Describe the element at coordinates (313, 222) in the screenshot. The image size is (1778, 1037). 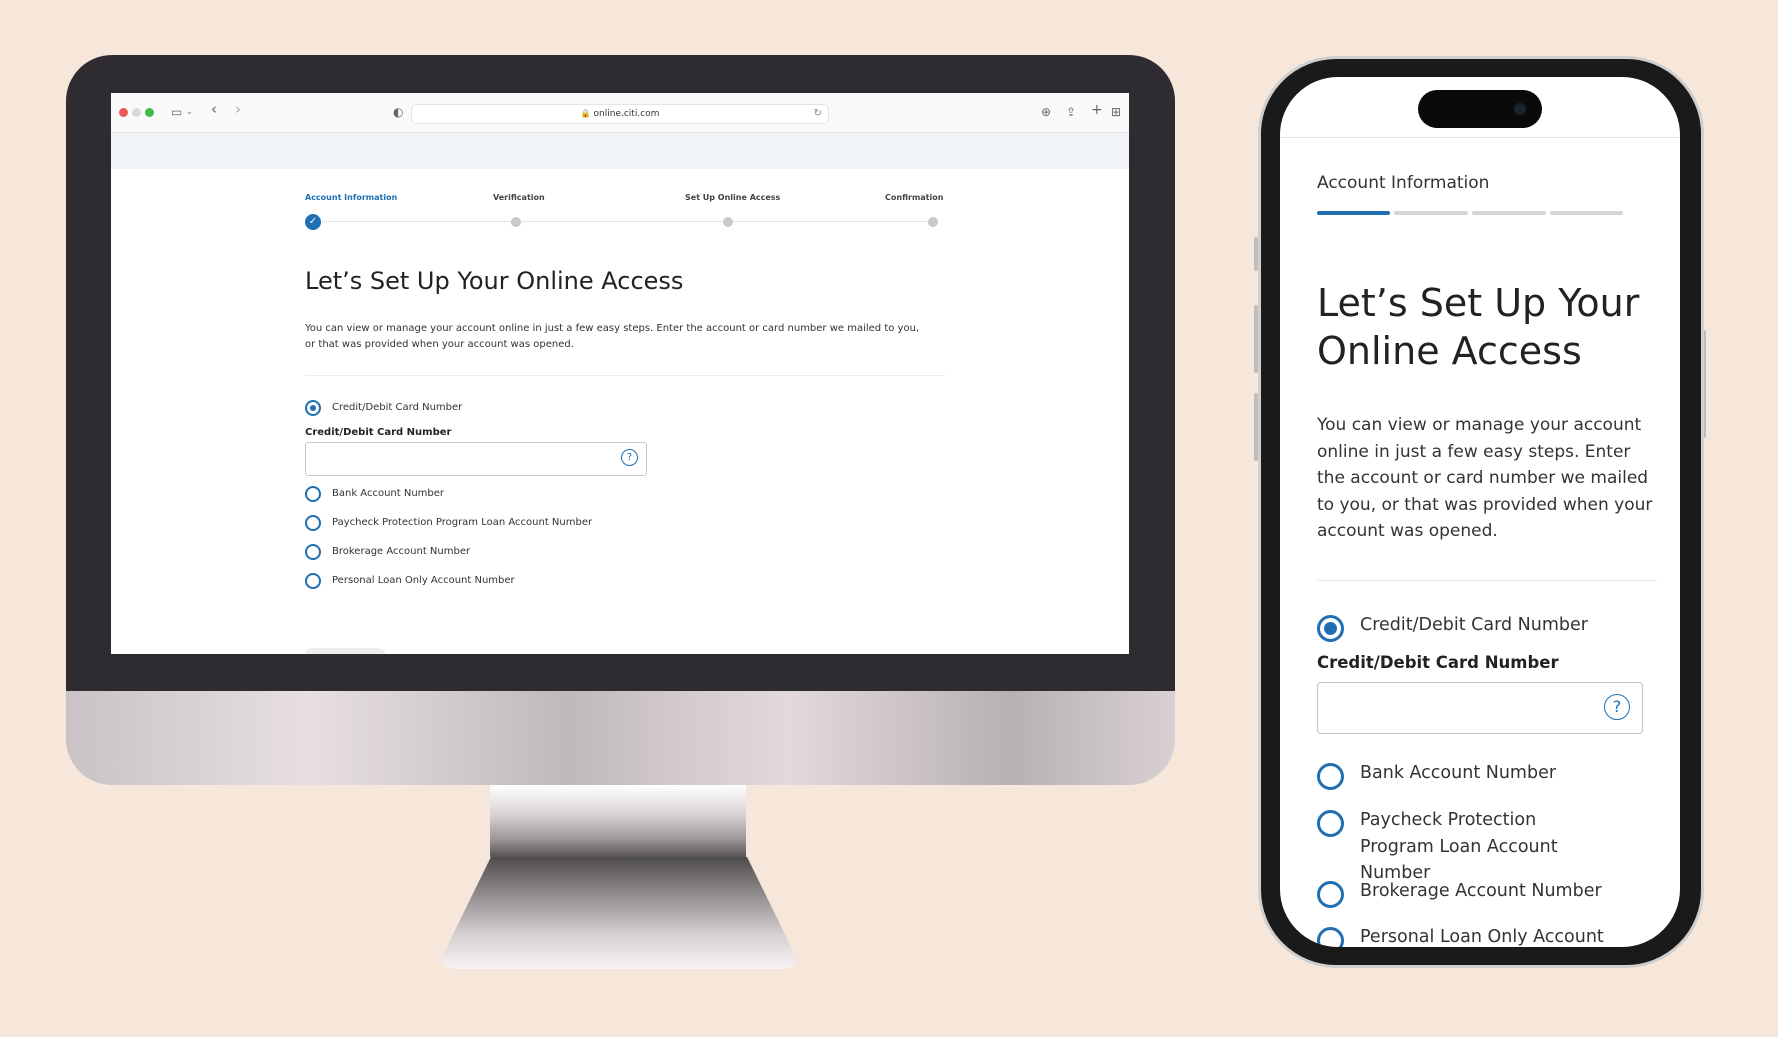
I see `check-icon: ✓` at that location.